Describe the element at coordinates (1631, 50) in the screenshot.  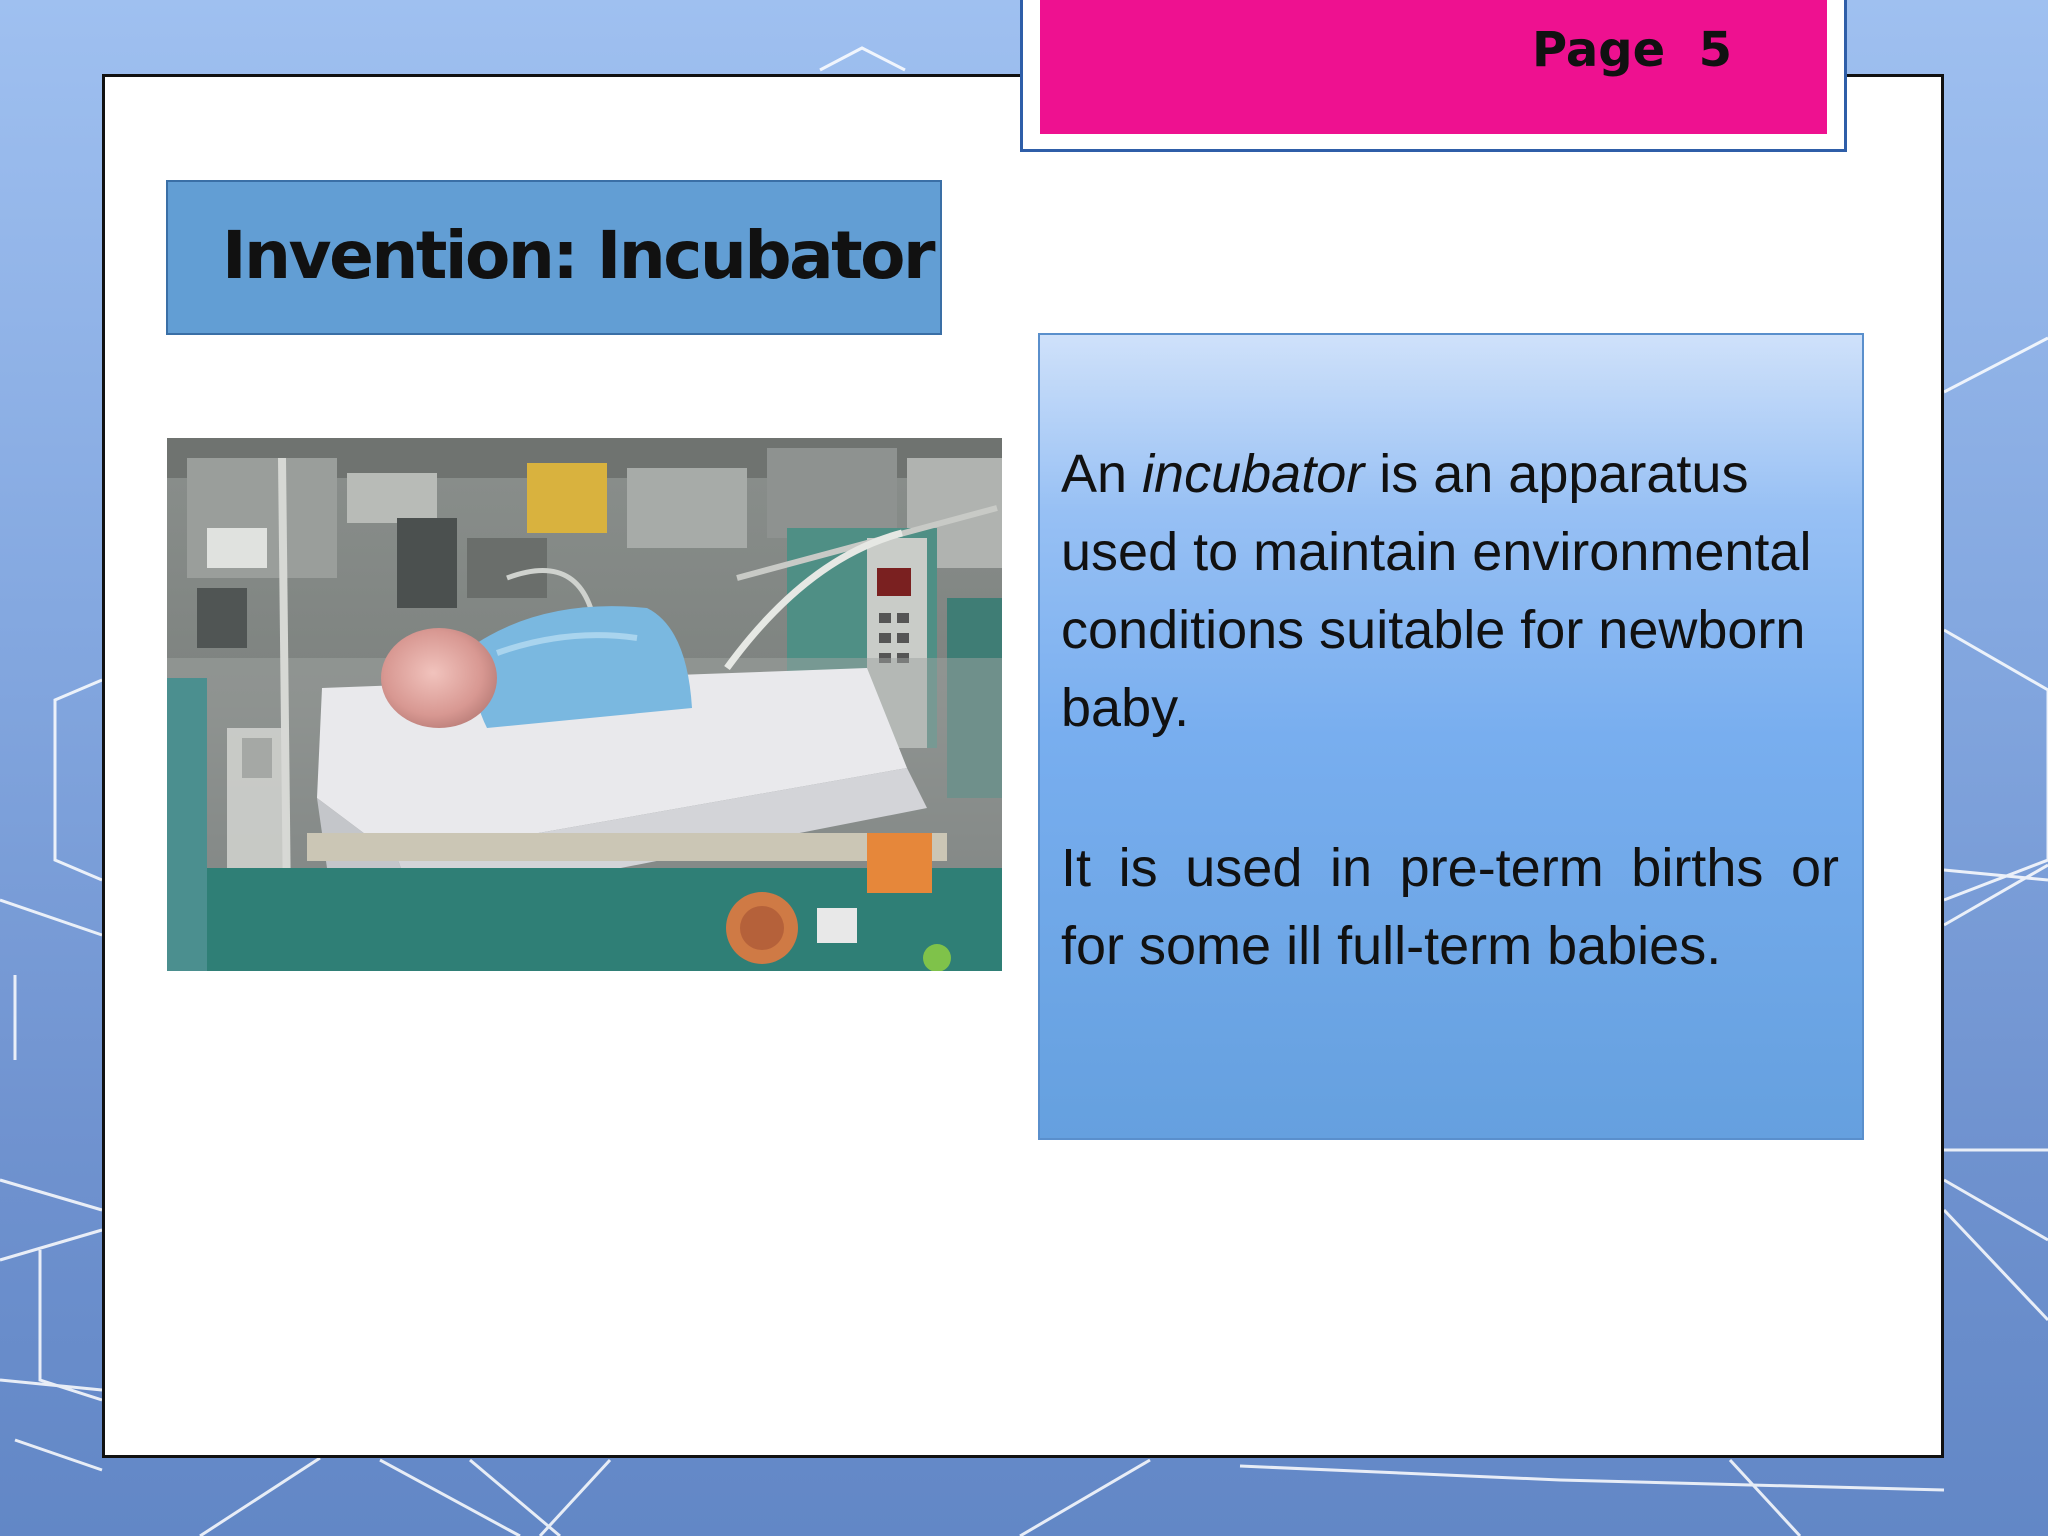
I see `page-number-label: Page 5` at that location.